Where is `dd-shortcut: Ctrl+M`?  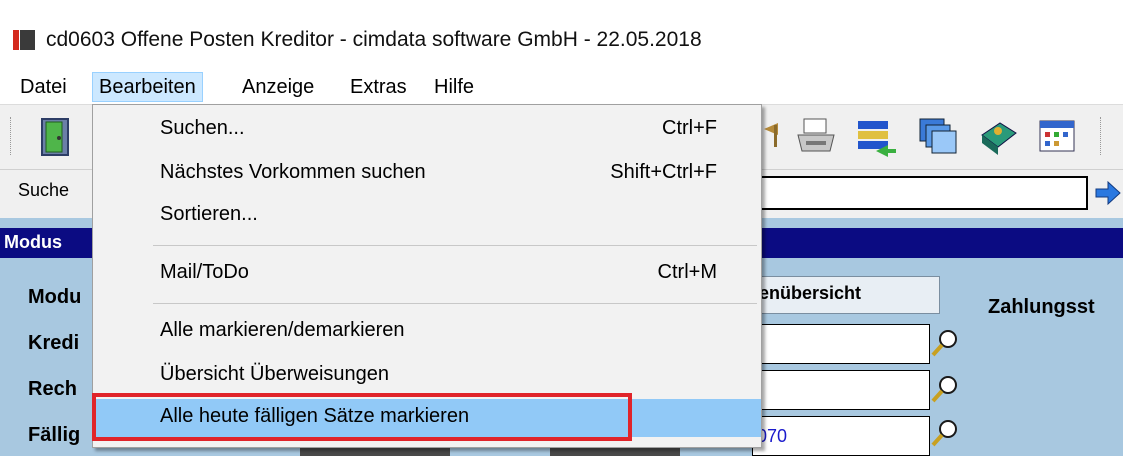
dd-shortcut: Ctrl+M is located at coordinates (687, 272).